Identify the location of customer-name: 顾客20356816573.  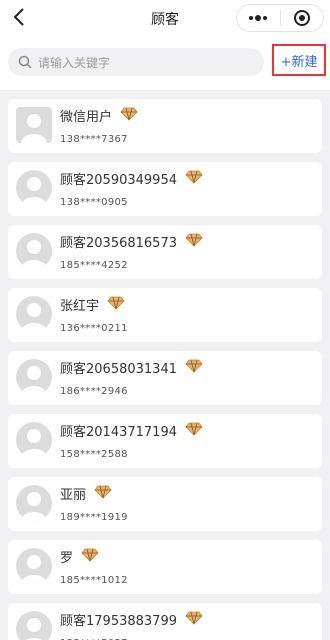
(118, 243).